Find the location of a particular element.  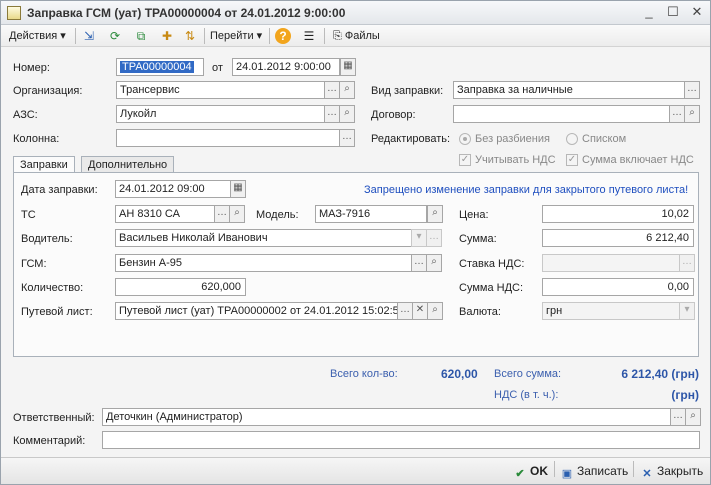

date-field: 24.01.2012 9:00:00 is located at coordinates (286, 67).